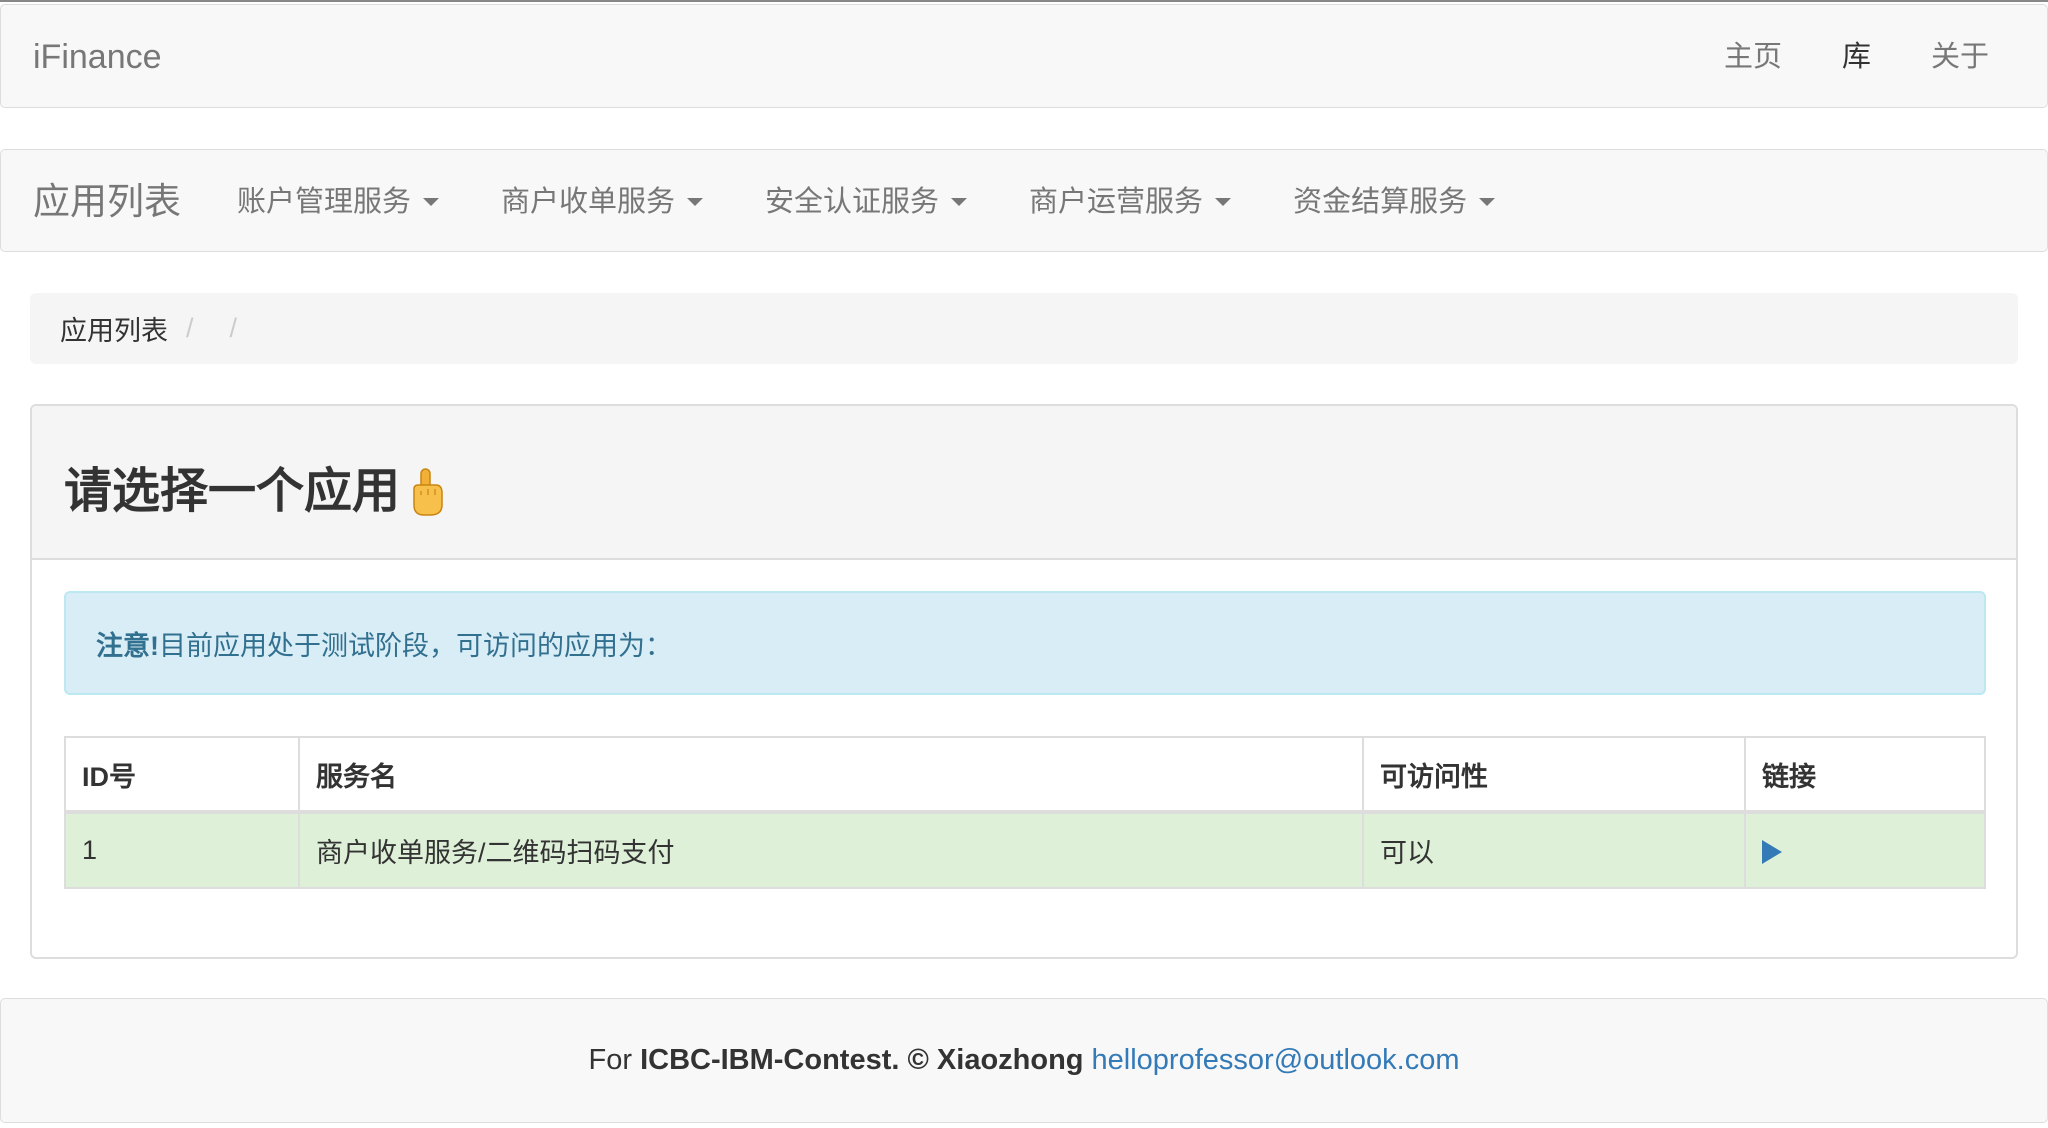  I want to click on col-header-service: 服务名, so click(831, 775).